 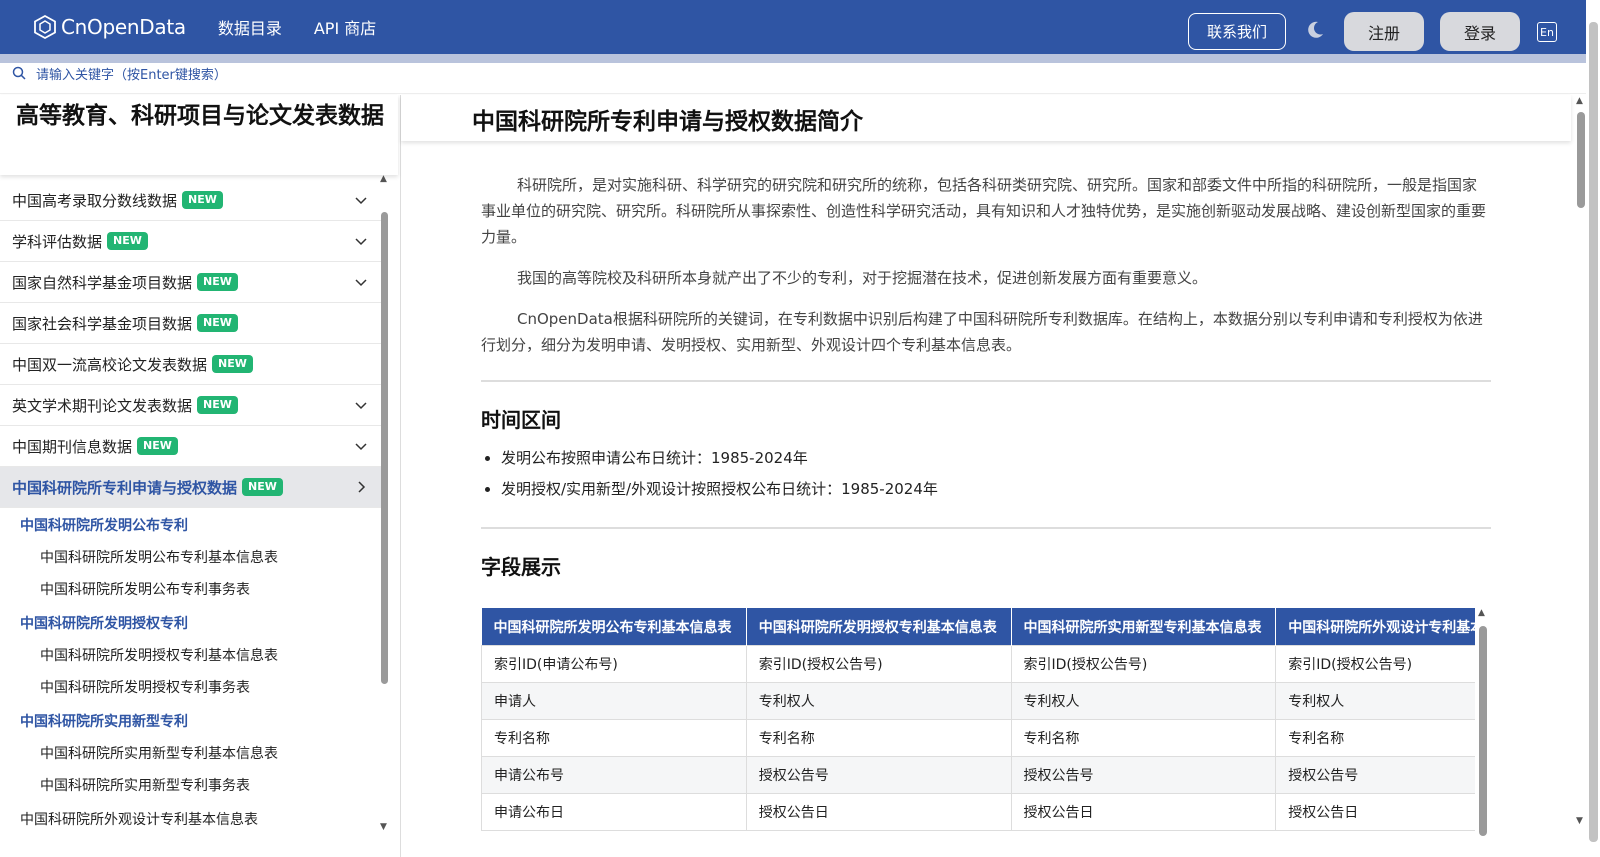 What do you see at coordinates (192, 722) in the screenshot?
I see `subgroup-utility-model: 中国科研院所实用新型专利` at bounding box center [192, 722].